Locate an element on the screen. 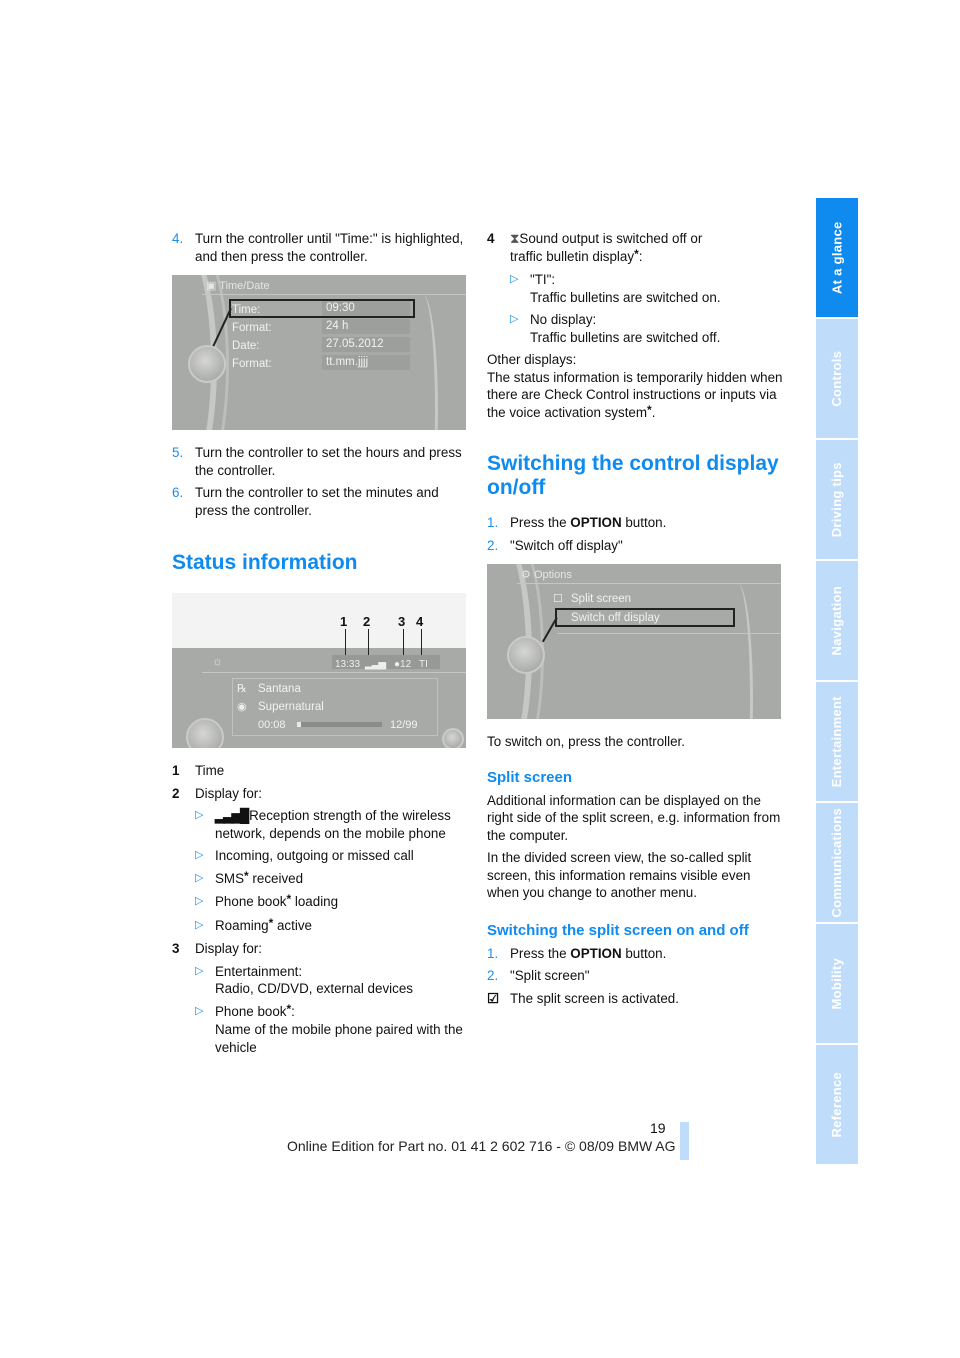  tab-label: Navigation is located at coordinates (837, 620).